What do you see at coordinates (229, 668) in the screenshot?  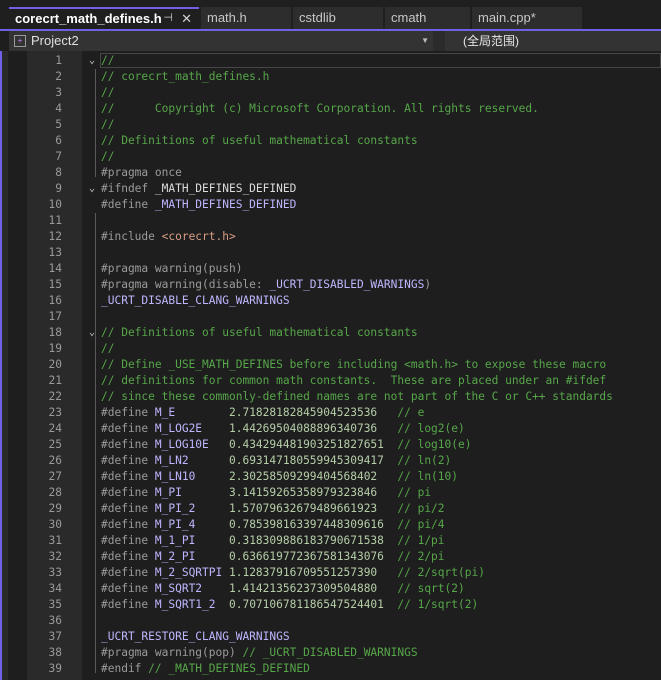 I see `code-token: // _MATH_DEFINES_DEFINED` at bounding box center [229, 668].